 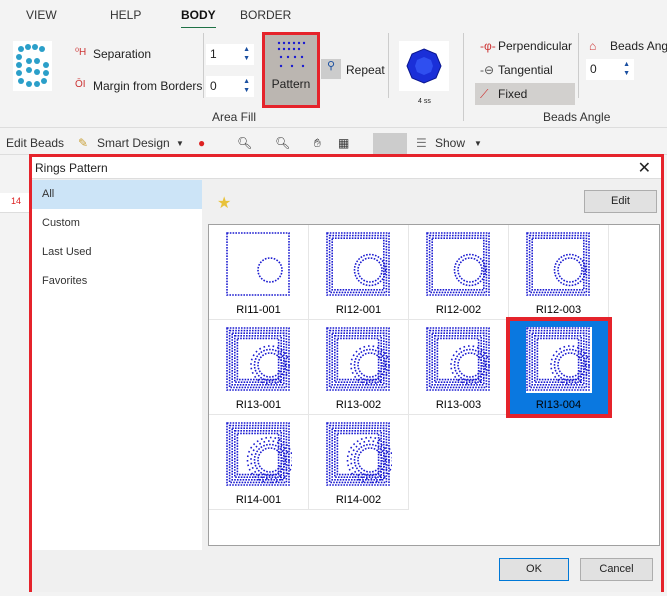 I want to click on bead-preview-icon, so click(x=424, y=66).